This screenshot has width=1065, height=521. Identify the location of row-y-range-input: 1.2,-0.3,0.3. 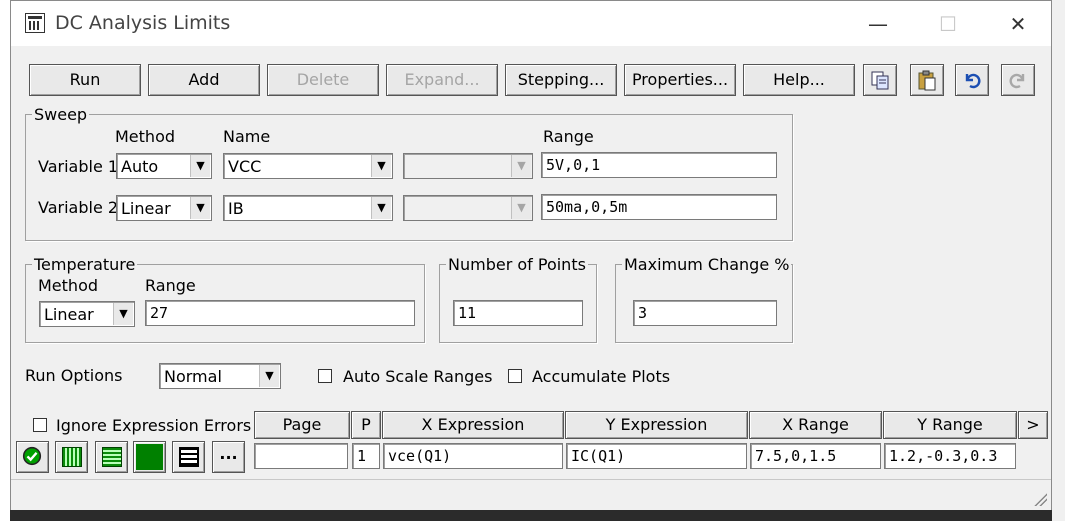
(950, 456).